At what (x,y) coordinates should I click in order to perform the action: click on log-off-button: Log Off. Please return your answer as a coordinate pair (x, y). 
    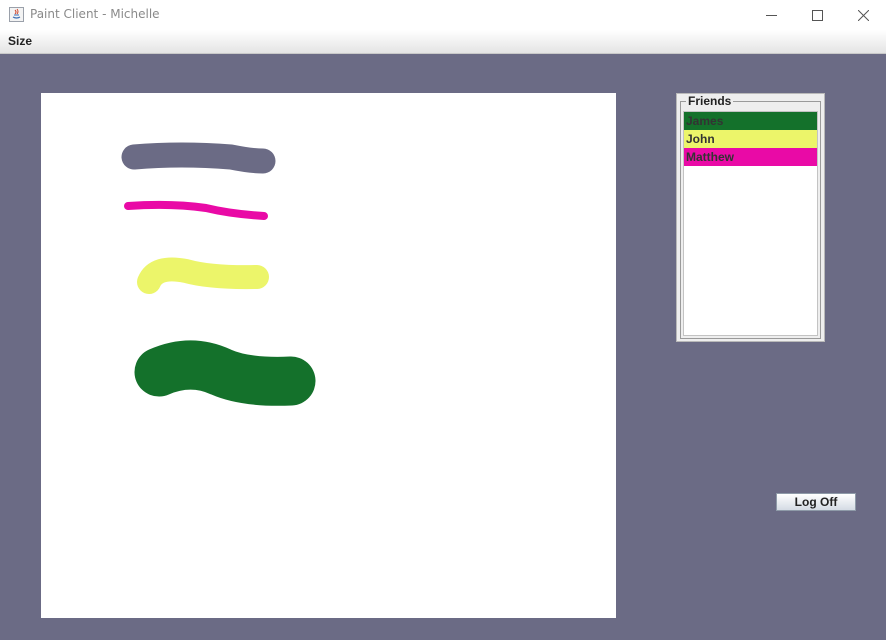
    Looking at the image, I should click on (816, 502).